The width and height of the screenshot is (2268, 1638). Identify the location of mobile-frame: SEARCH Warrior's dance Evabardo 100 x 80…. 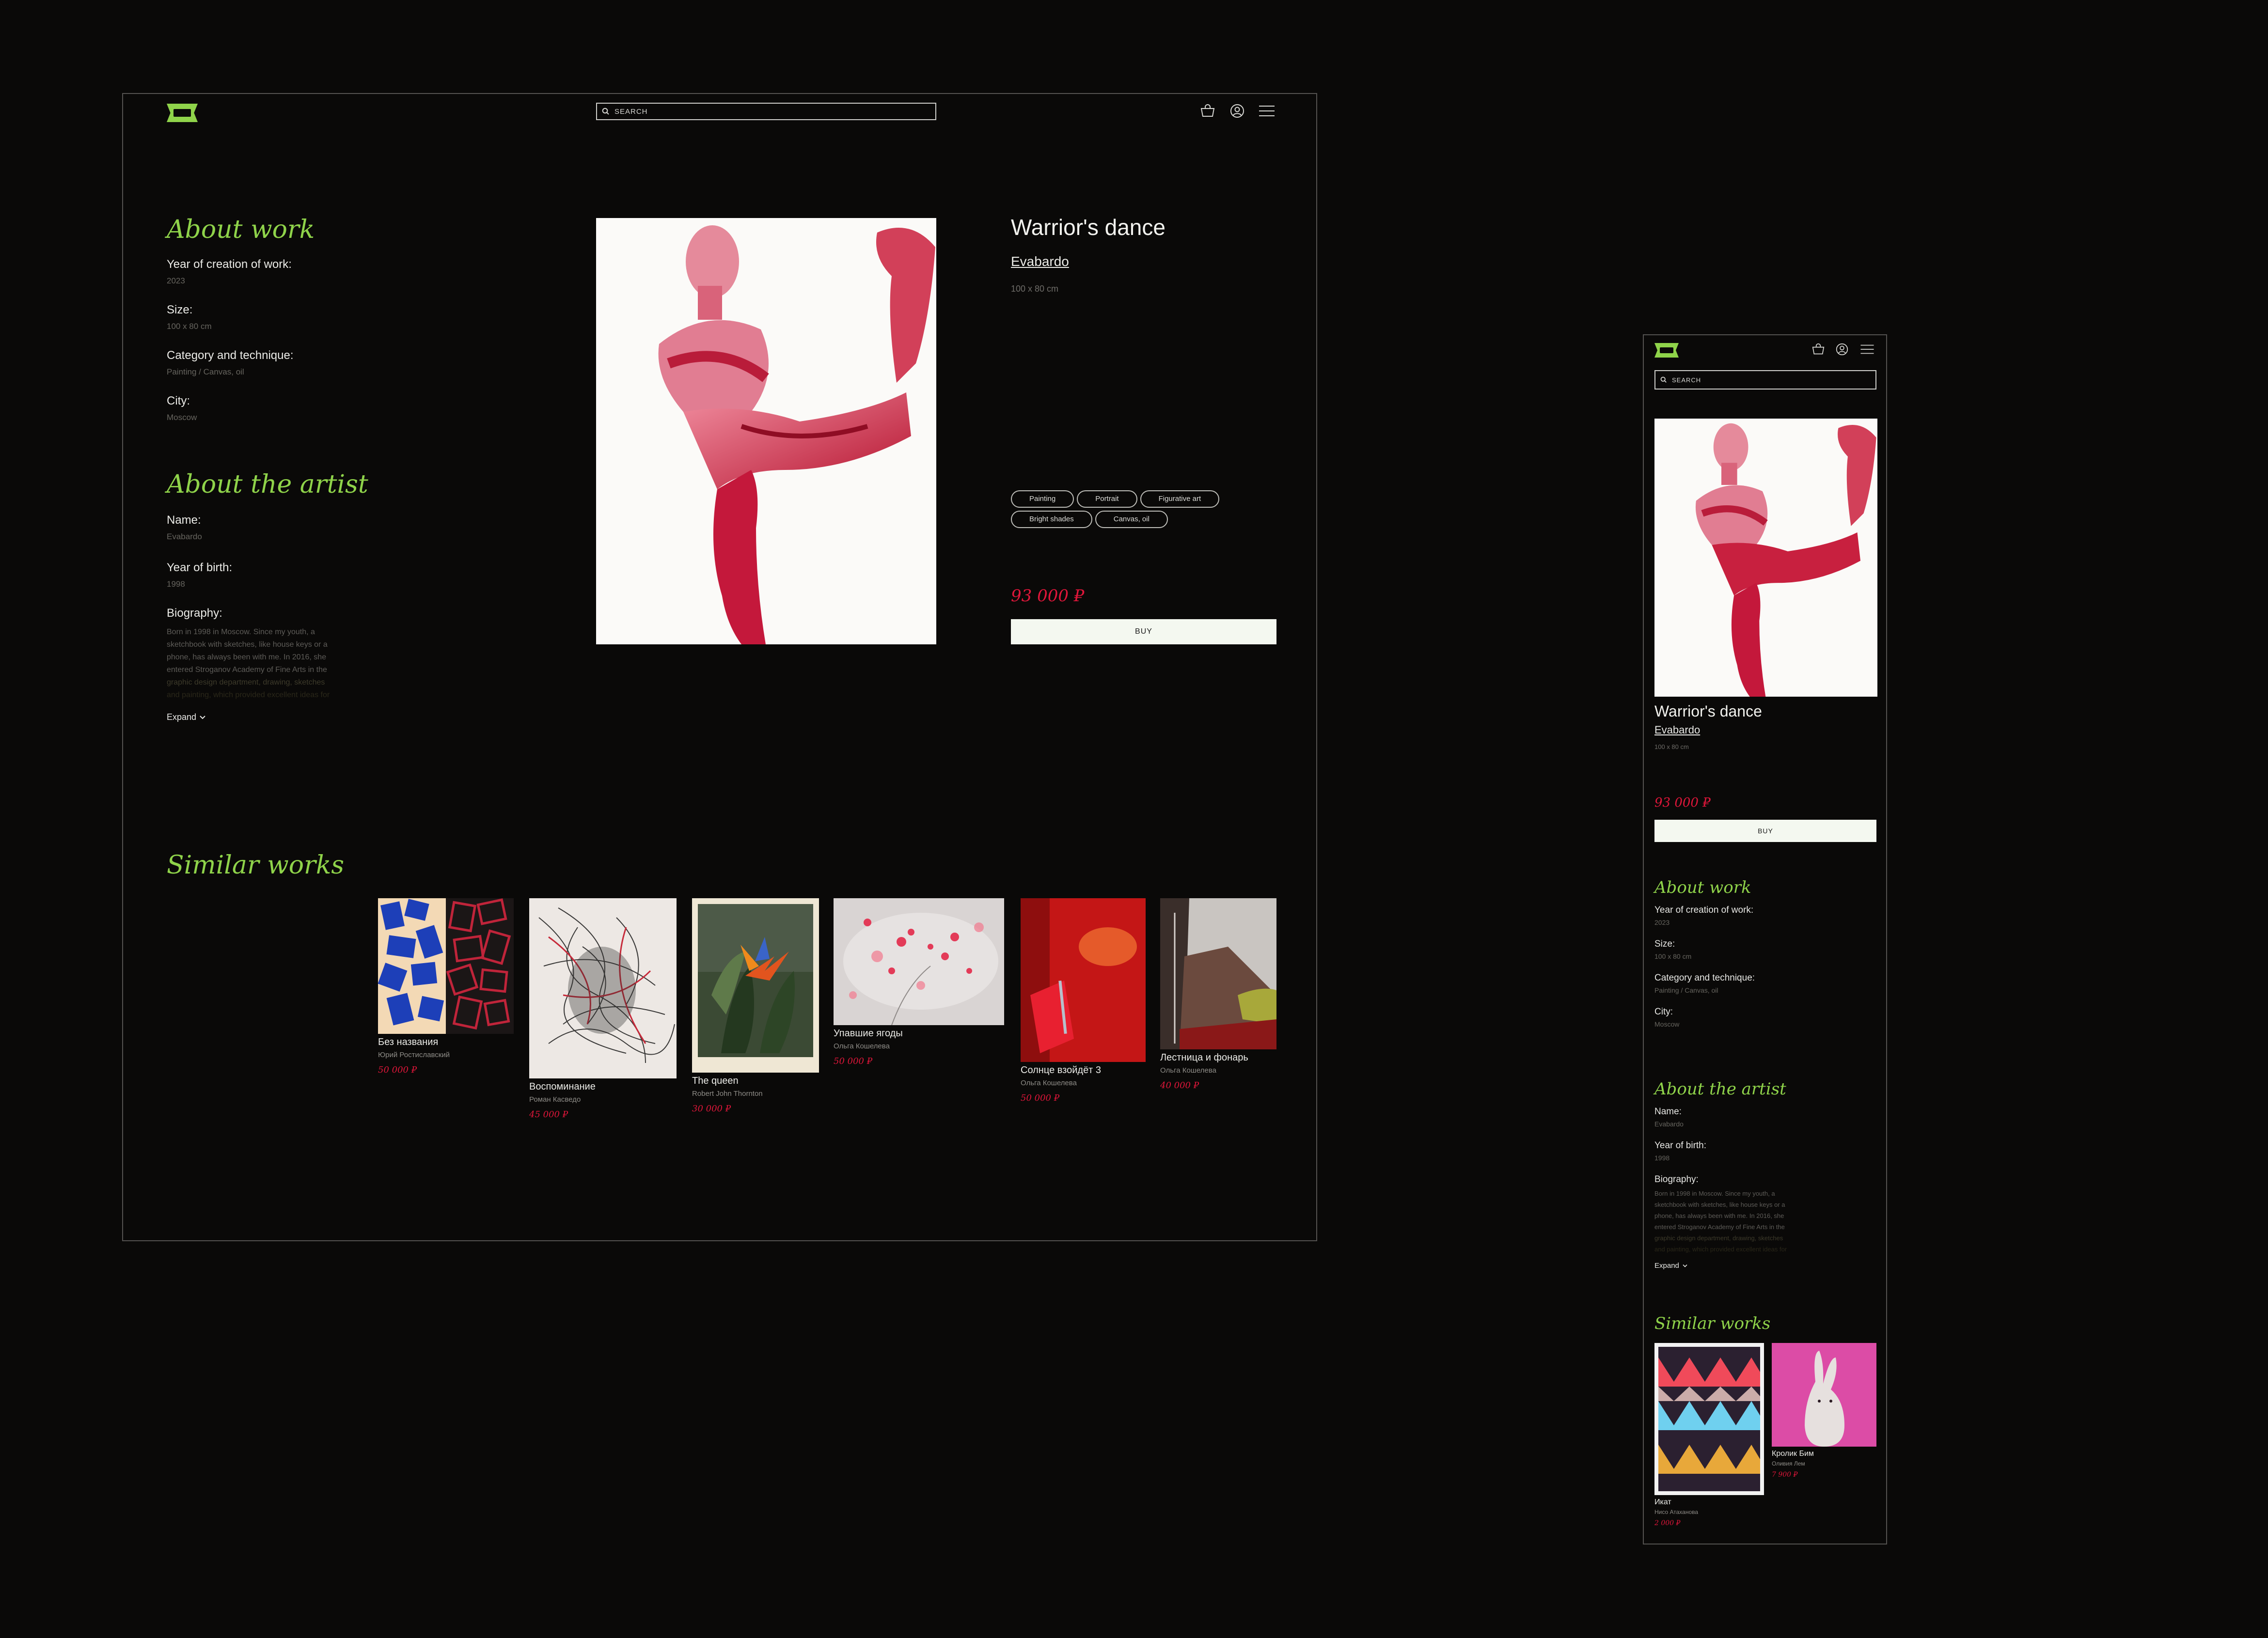
(1765, 939).